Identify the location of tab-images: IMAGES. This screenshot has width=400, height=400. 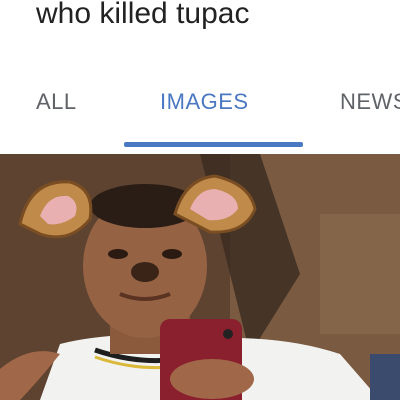
(204, 102).